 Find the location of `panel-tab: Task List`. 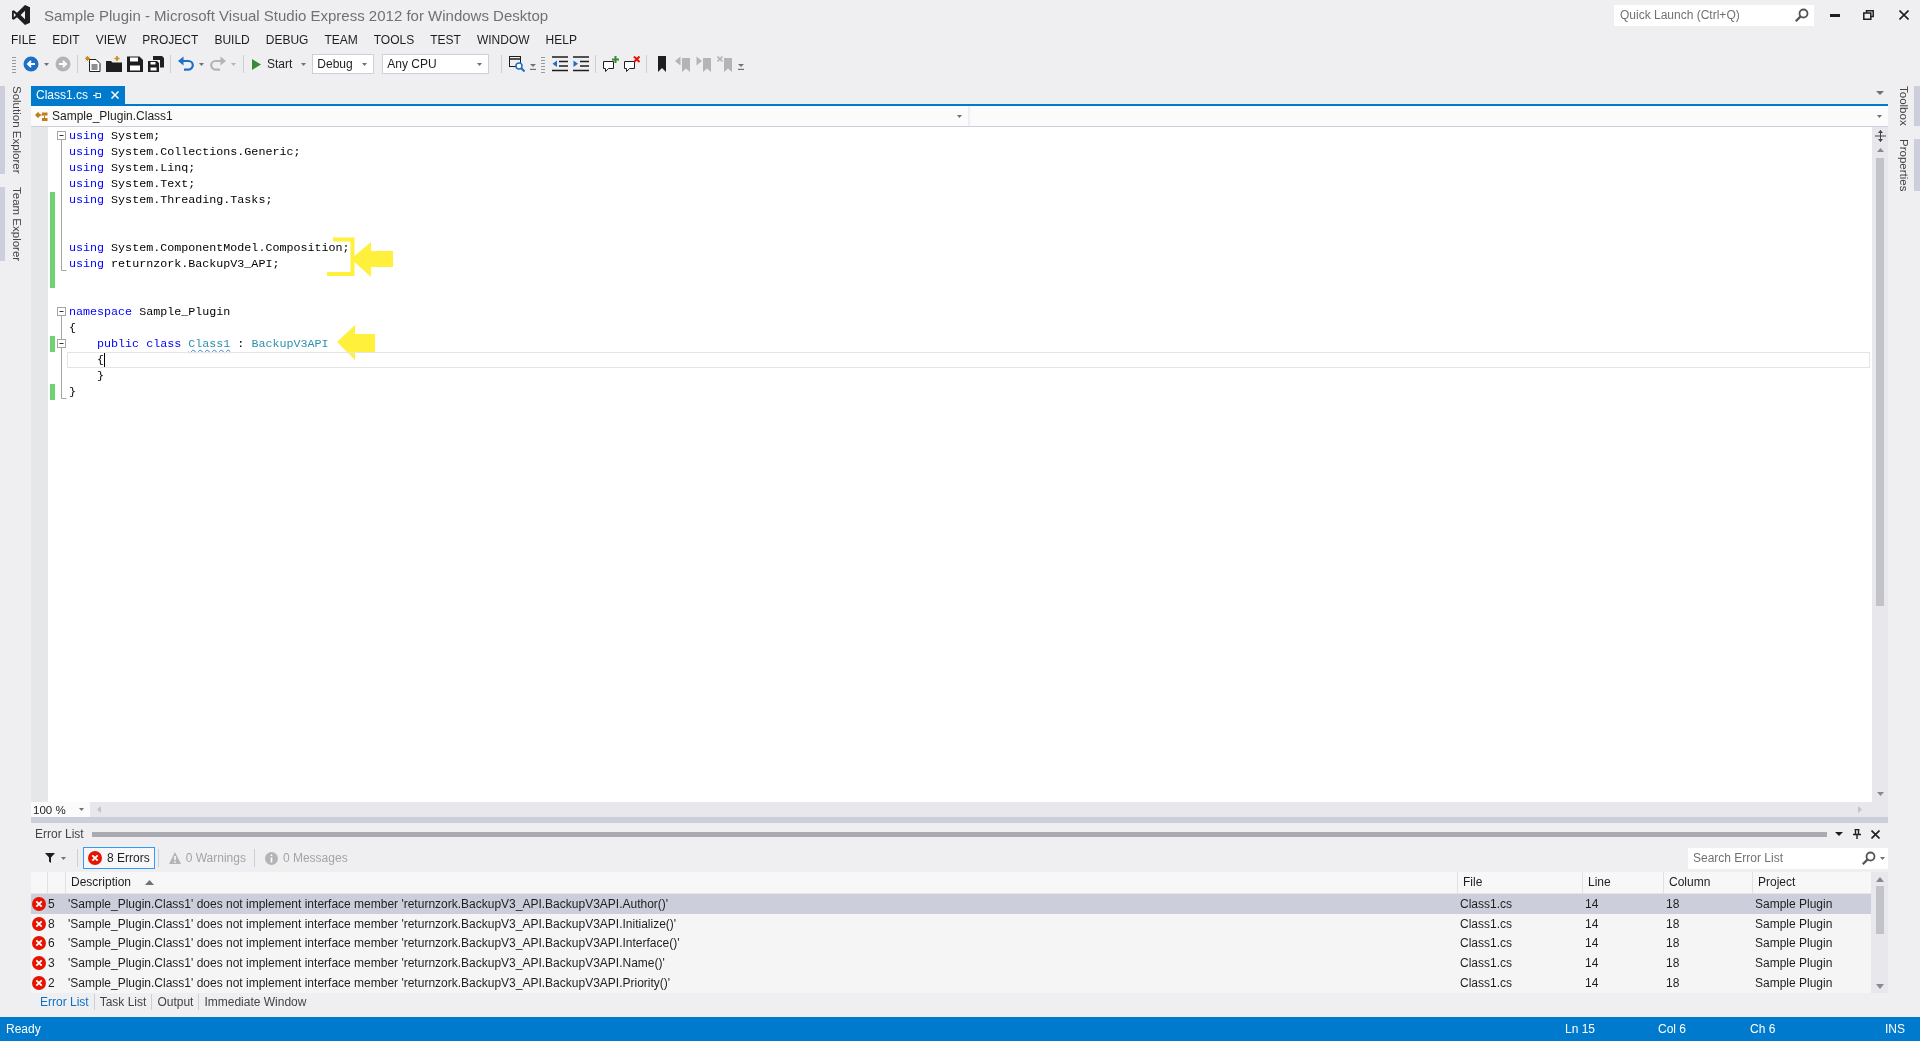

panel-tab: Task List is located at coordinates (123, 1002).